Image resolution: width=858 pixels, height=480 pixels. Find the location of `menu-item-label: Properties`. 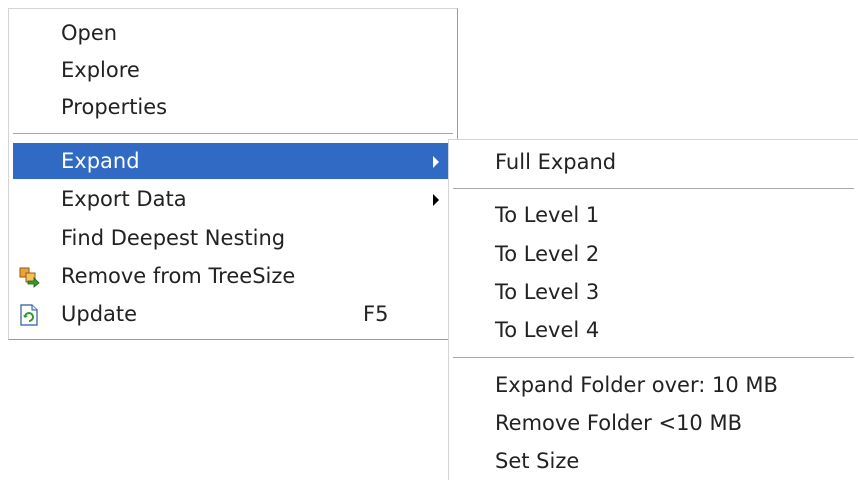

menu-item-label: Properties is located at coordinates (114, 107).